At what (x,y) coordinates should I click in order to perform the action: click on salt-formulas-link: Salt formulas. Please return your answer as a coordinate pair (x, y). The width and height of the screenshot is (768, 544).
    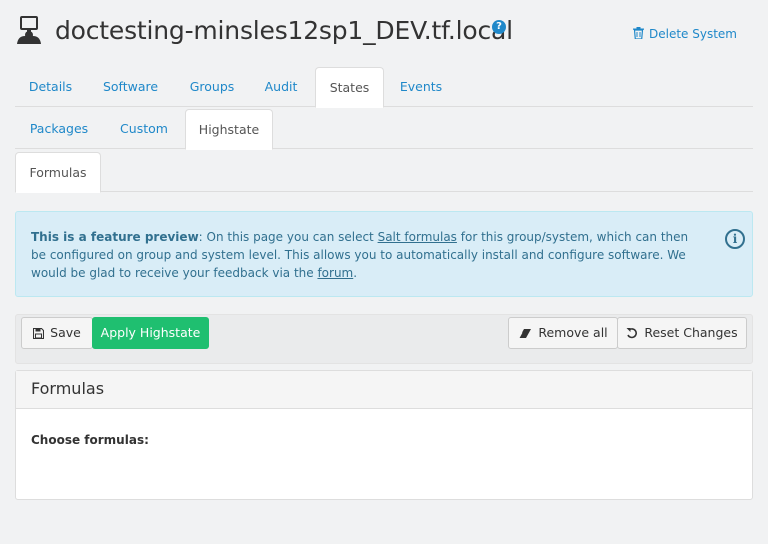
    Looking at the image, I should click on (417, 237).